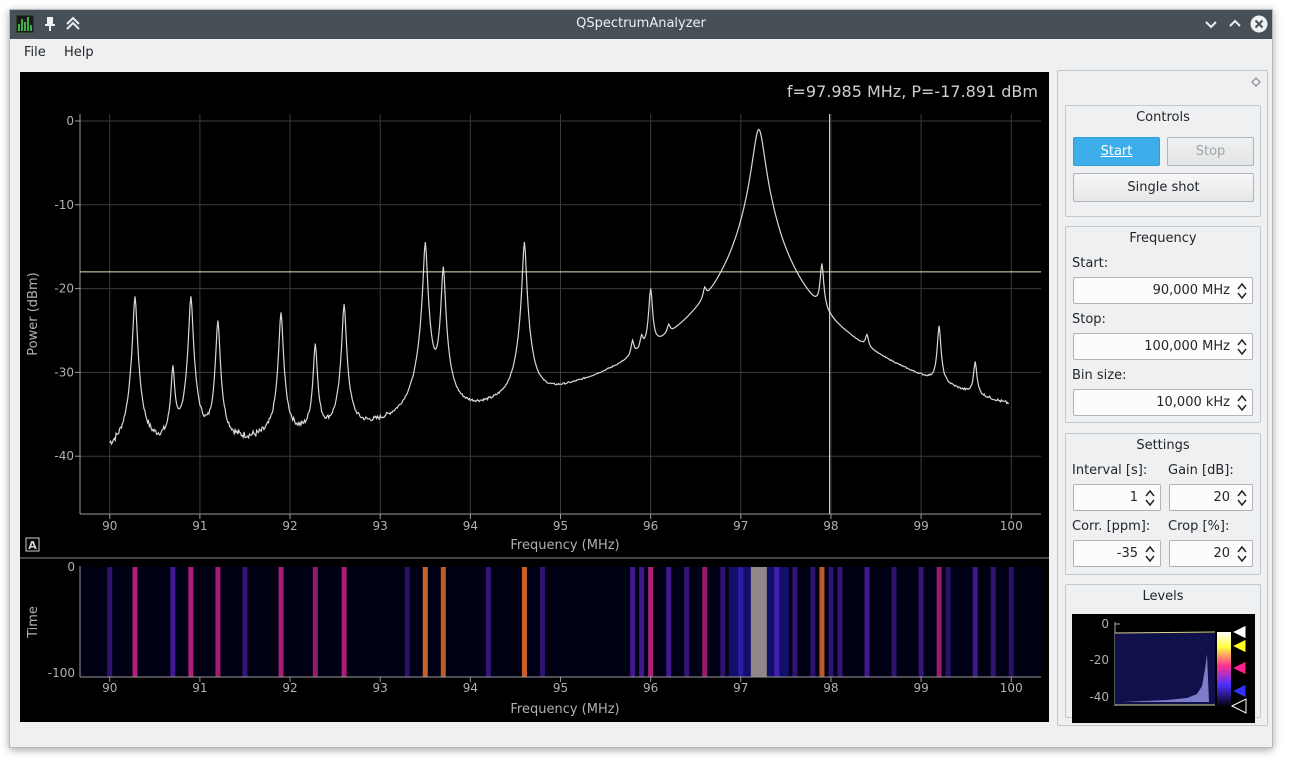 The image size is (1289, 764). I want to click on gain-label: Gain [dB]:, so click(1201, 470).